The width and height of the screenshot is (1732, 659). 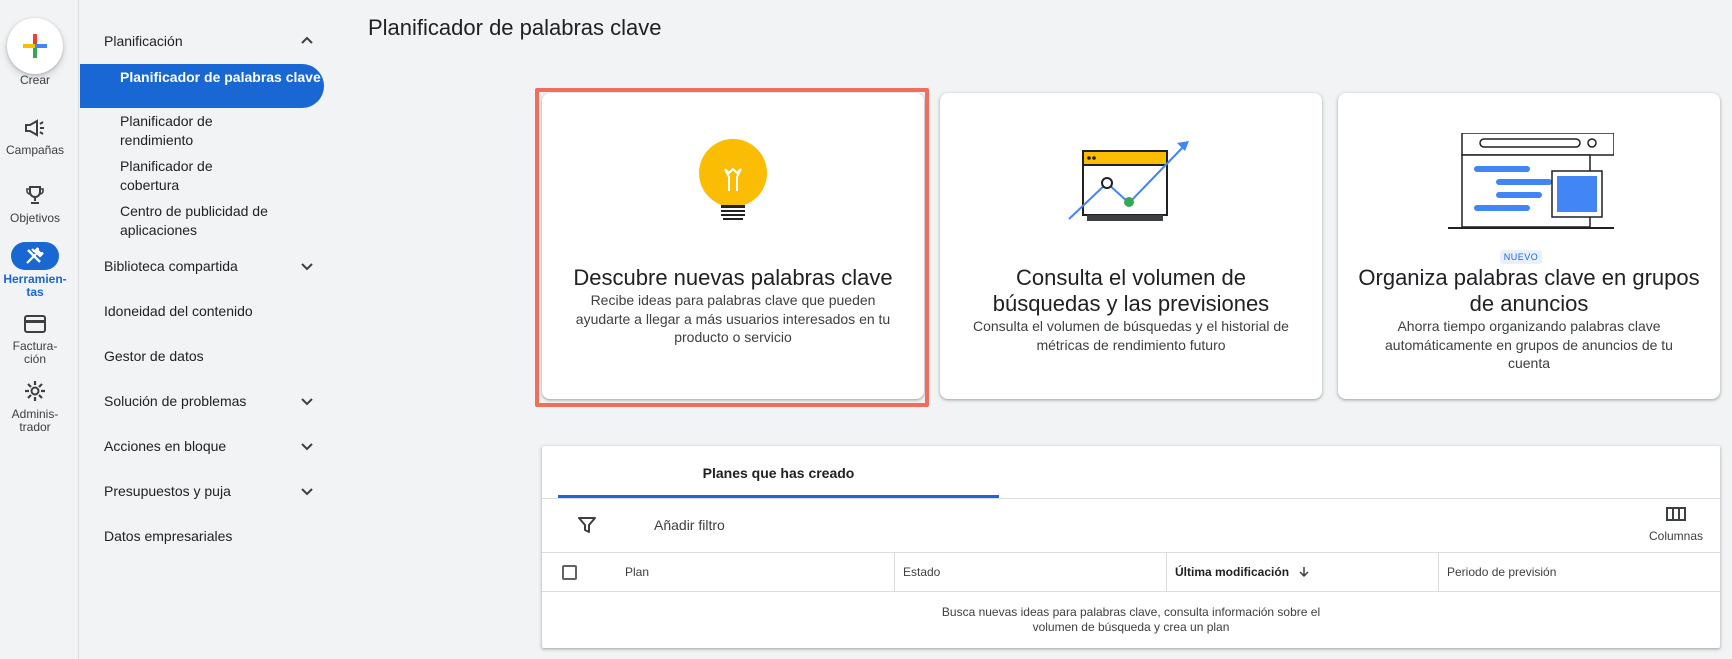 I want to click on tab-divider, so click(x=1131, y=498).